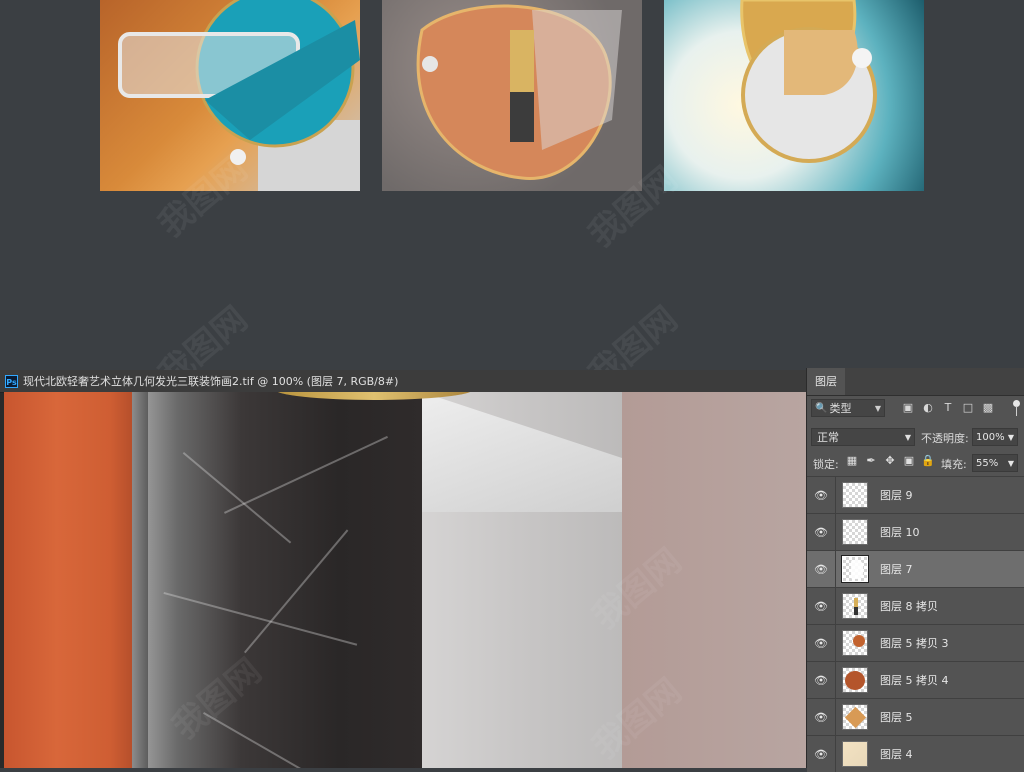  What do you see at coordinates (714, 580) in the screenshot?
I see `canvas-background` at bounding box center [714, 580].